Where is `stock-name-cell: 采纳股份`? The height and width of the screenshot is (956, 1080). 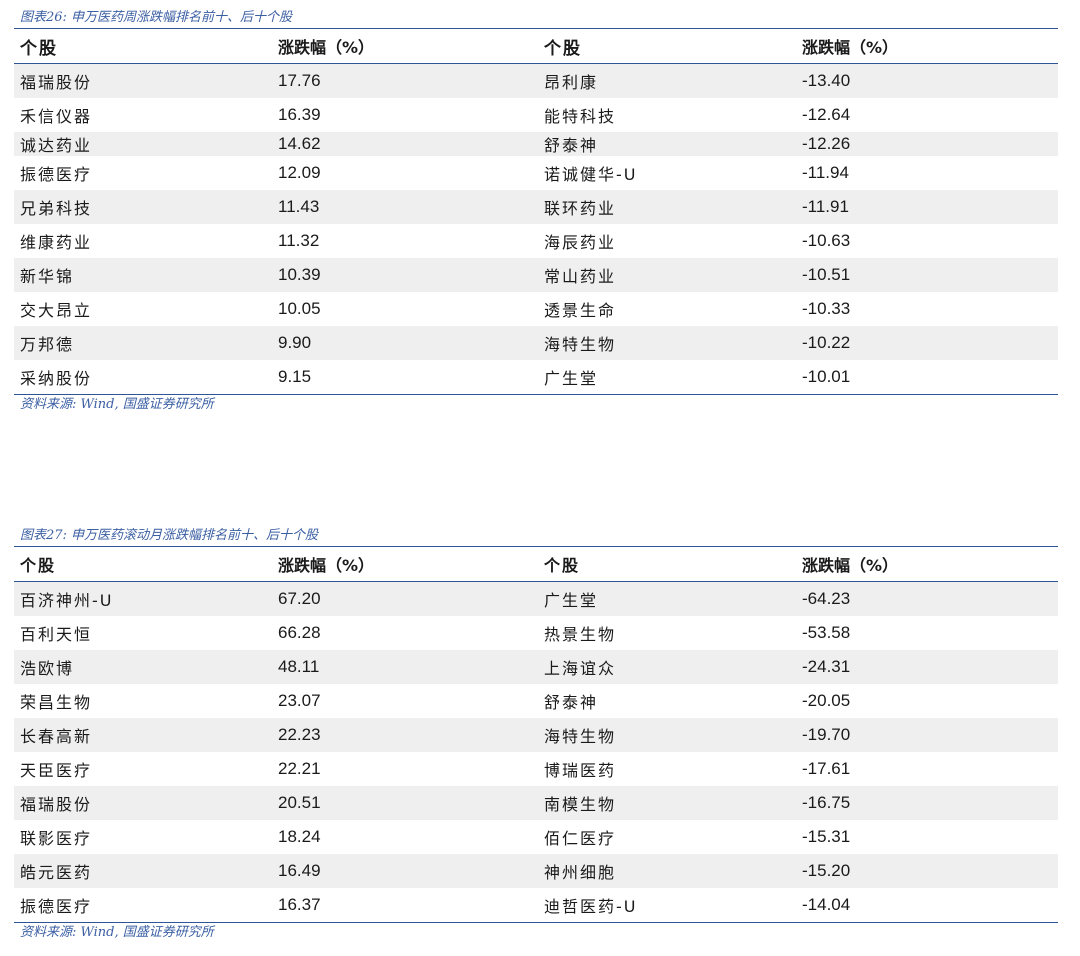 stock-name-cell: 采纳股份 is located at coordinates (56, 378).